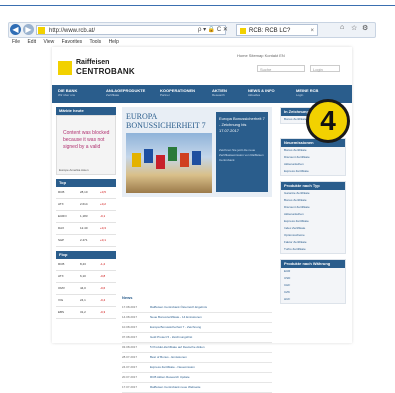 The height and width of the screenshot is (393, 395). I want to click on list-item: RCB 28,10 +0,5, so click(86, 193).